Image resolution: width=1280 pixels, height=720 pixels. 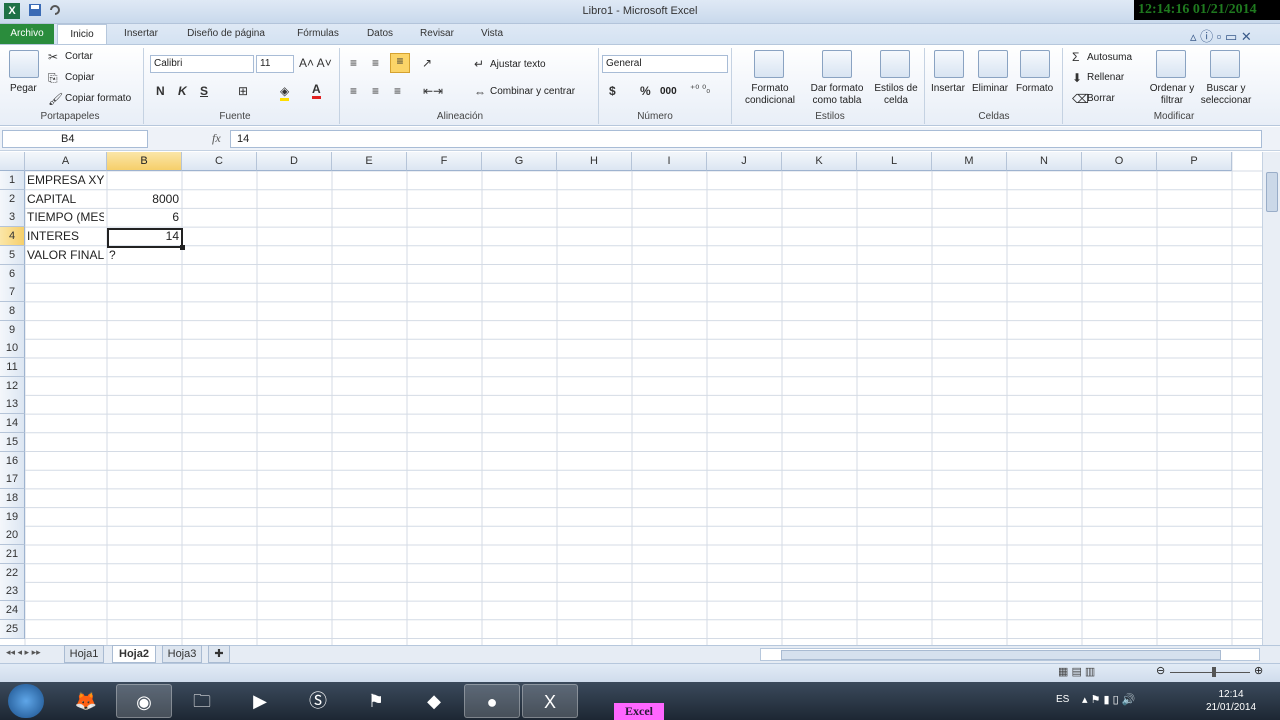 I want to click on row-header-5: 5, so click(x=12, y=255).